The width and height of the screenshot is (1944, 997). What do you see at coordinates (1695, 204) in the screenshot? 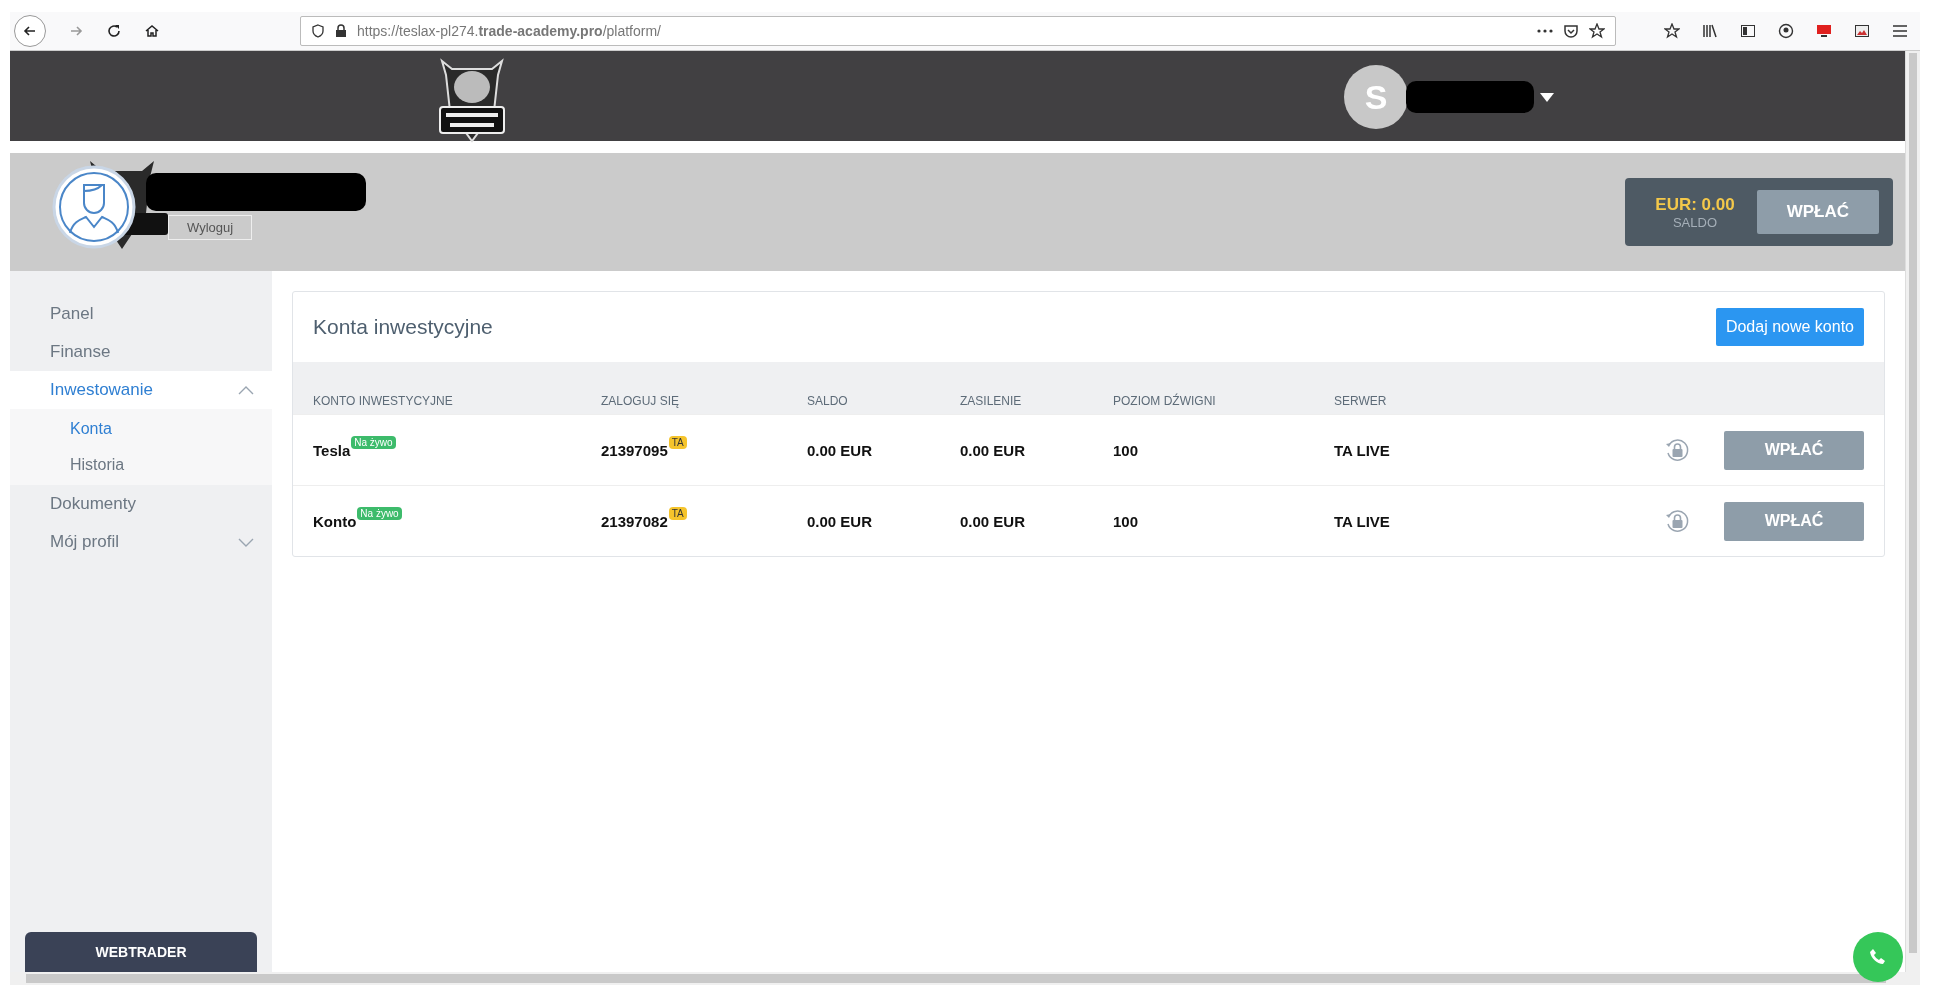
I see `balance-amount: EUR: 0.00` at bounding box center [1695, 204].